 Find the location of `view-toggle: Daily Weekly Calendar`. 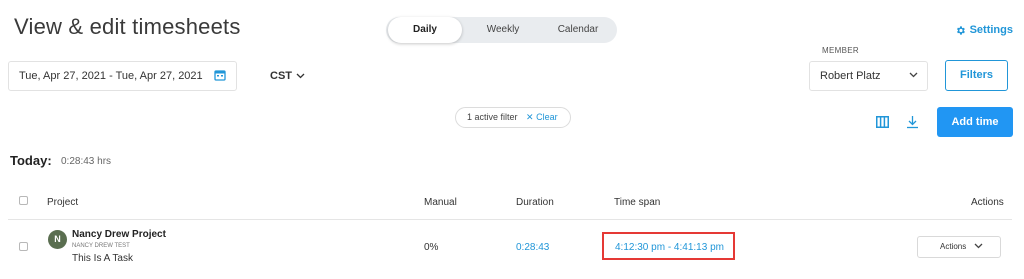

view-toggle: Daily Weekly Calendar is located at coordinates (501, 30).